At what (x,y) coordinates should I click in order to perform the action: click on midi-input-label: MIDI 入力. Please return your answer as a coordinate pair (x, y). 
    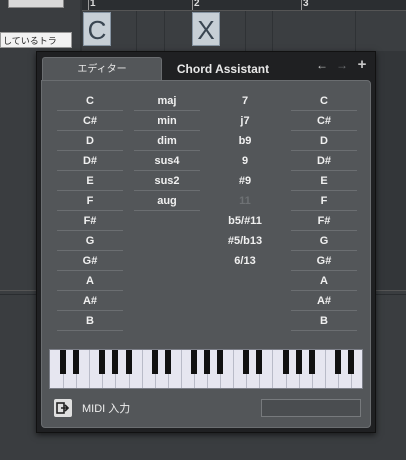
    Looking at the image, I should click on (106, 409).